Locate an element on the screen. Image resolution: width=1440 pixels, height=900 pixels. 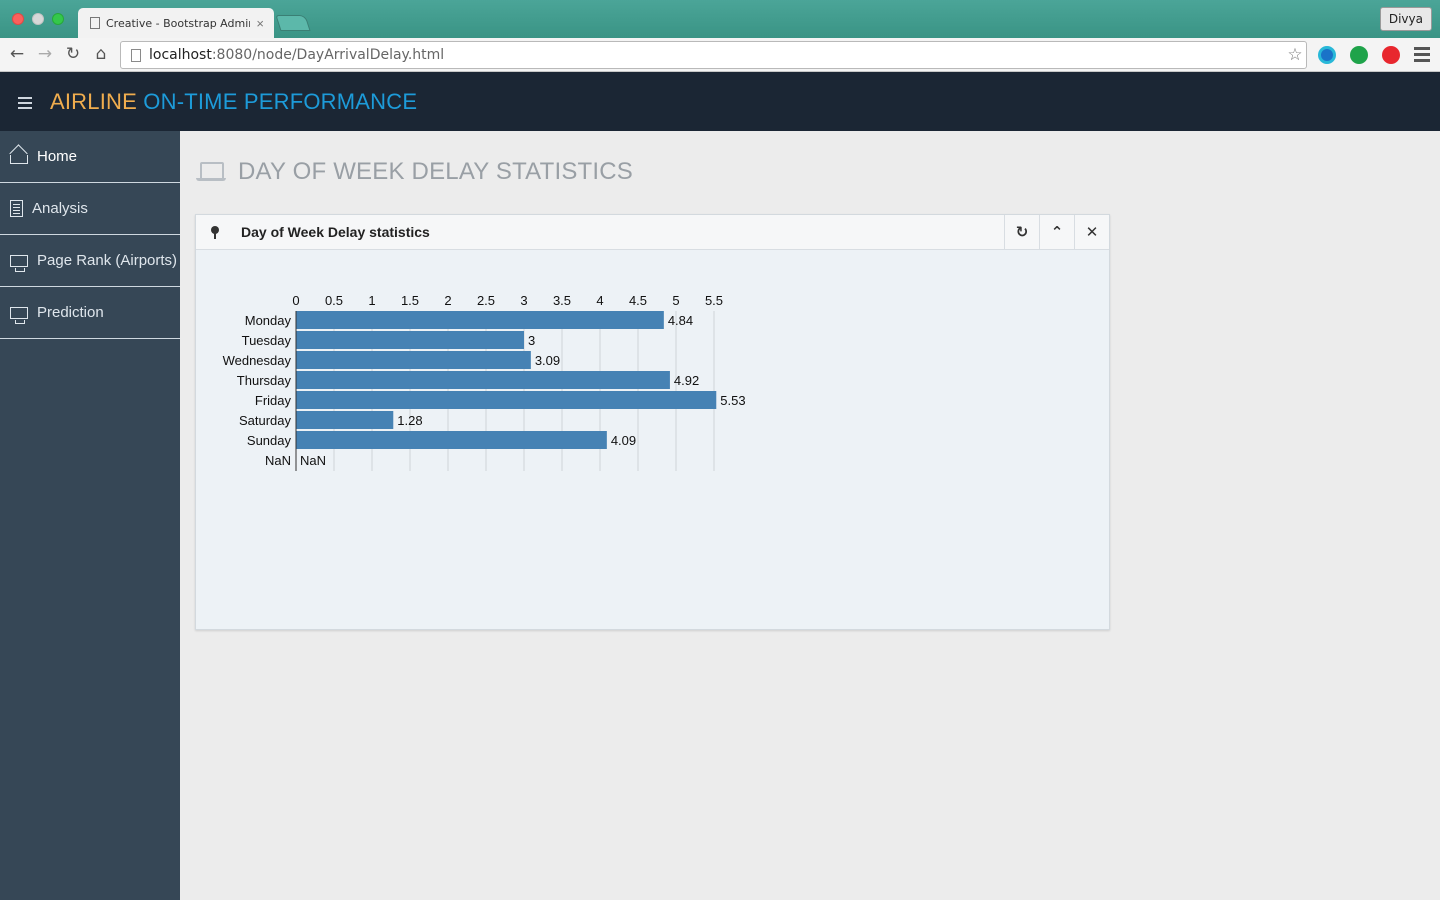
tab-close-icon: × is located at coordinates (260, 23).